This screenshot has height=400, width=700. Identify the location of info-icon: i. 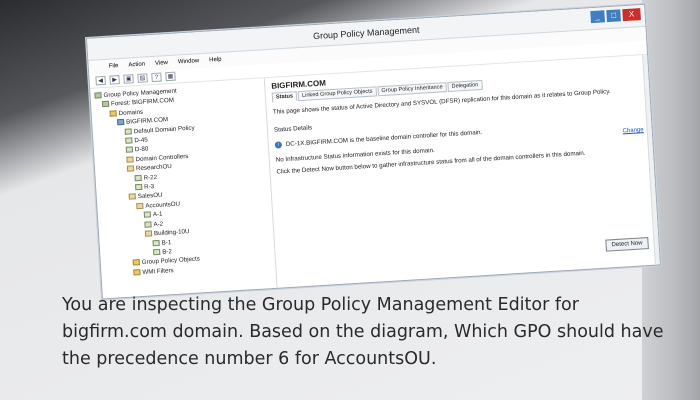
(278, 145).